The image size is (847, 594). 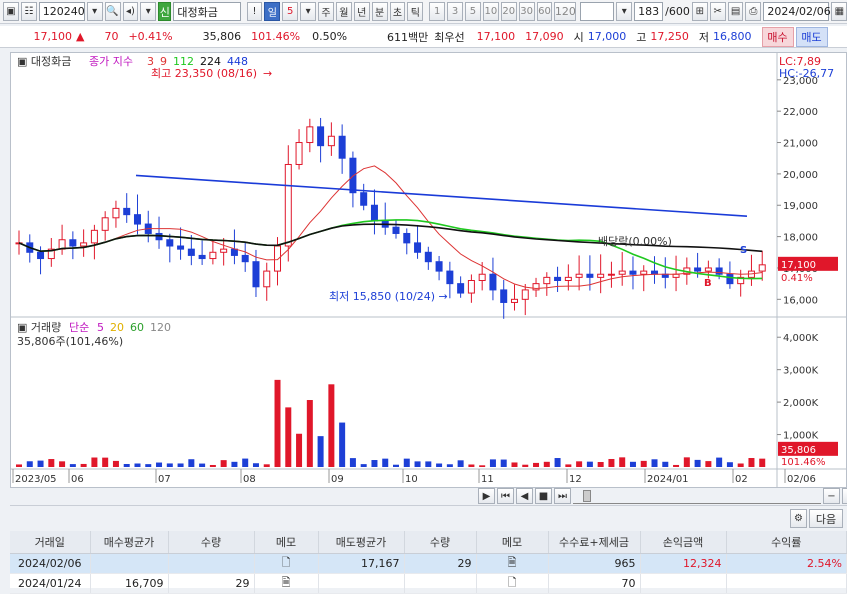 What do you see at coordinates (735, 11) in the screenshot?
I see `save-icon: ▤` at bounding box center [735, 11].